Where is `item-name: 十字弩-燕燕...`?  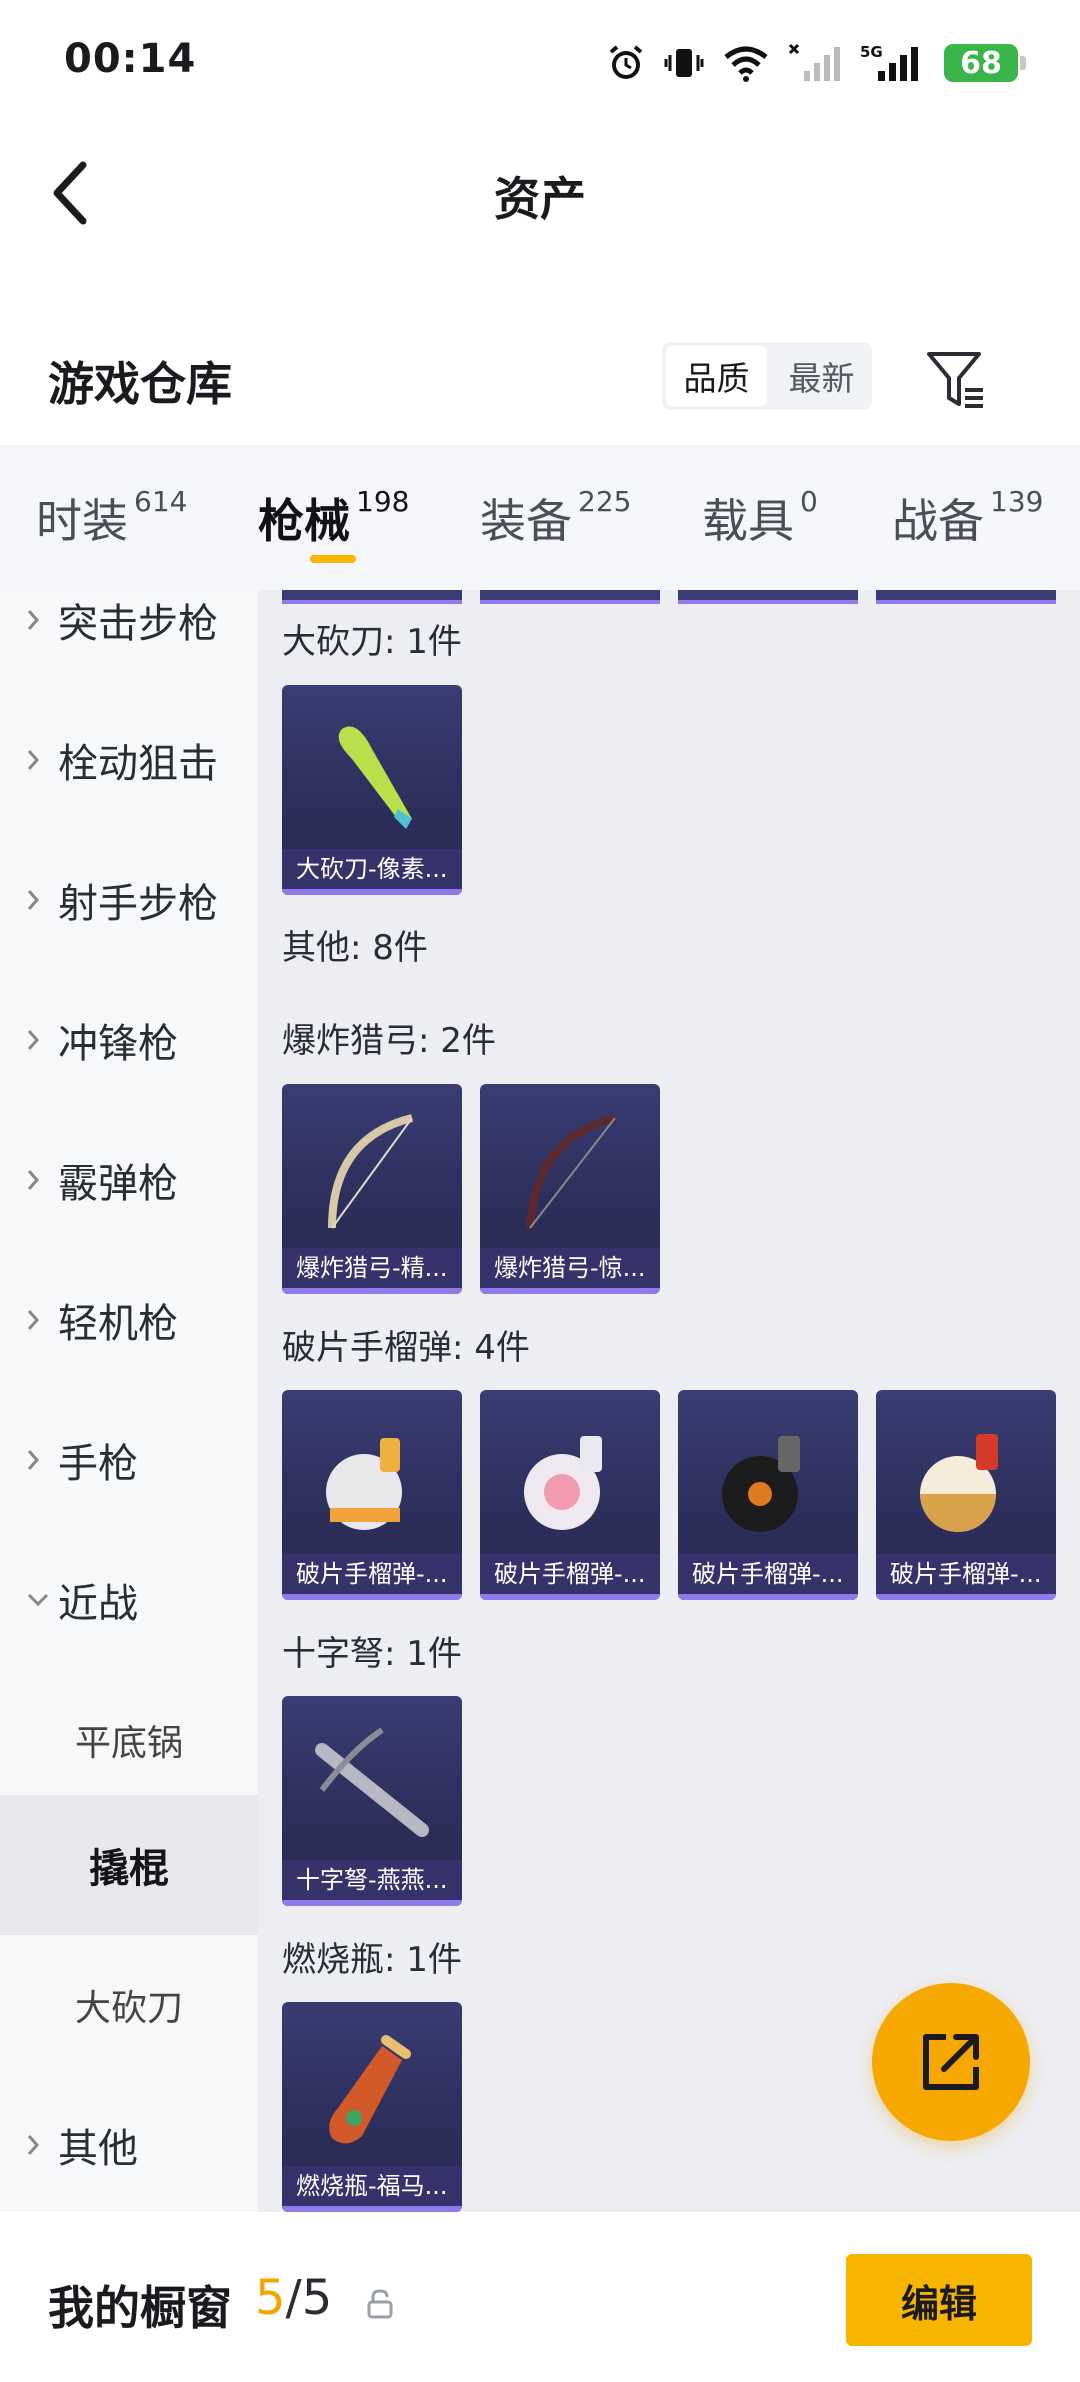
item-name: 十字弩-燕燕... is located at coordinates (372, 1880).